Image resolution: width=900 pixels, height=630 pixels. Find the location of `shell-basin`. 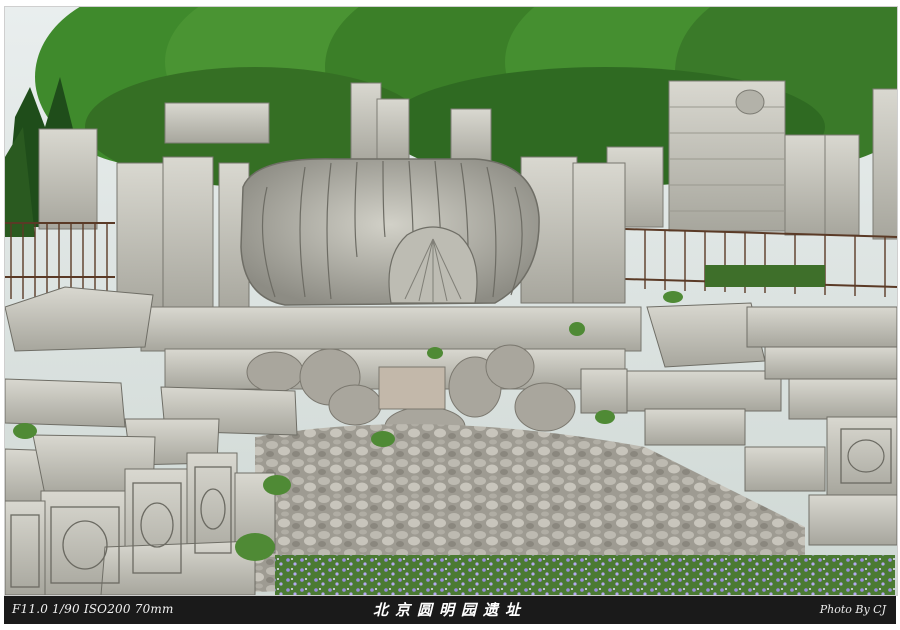

shell-basin is located at coordinates (390, 232).